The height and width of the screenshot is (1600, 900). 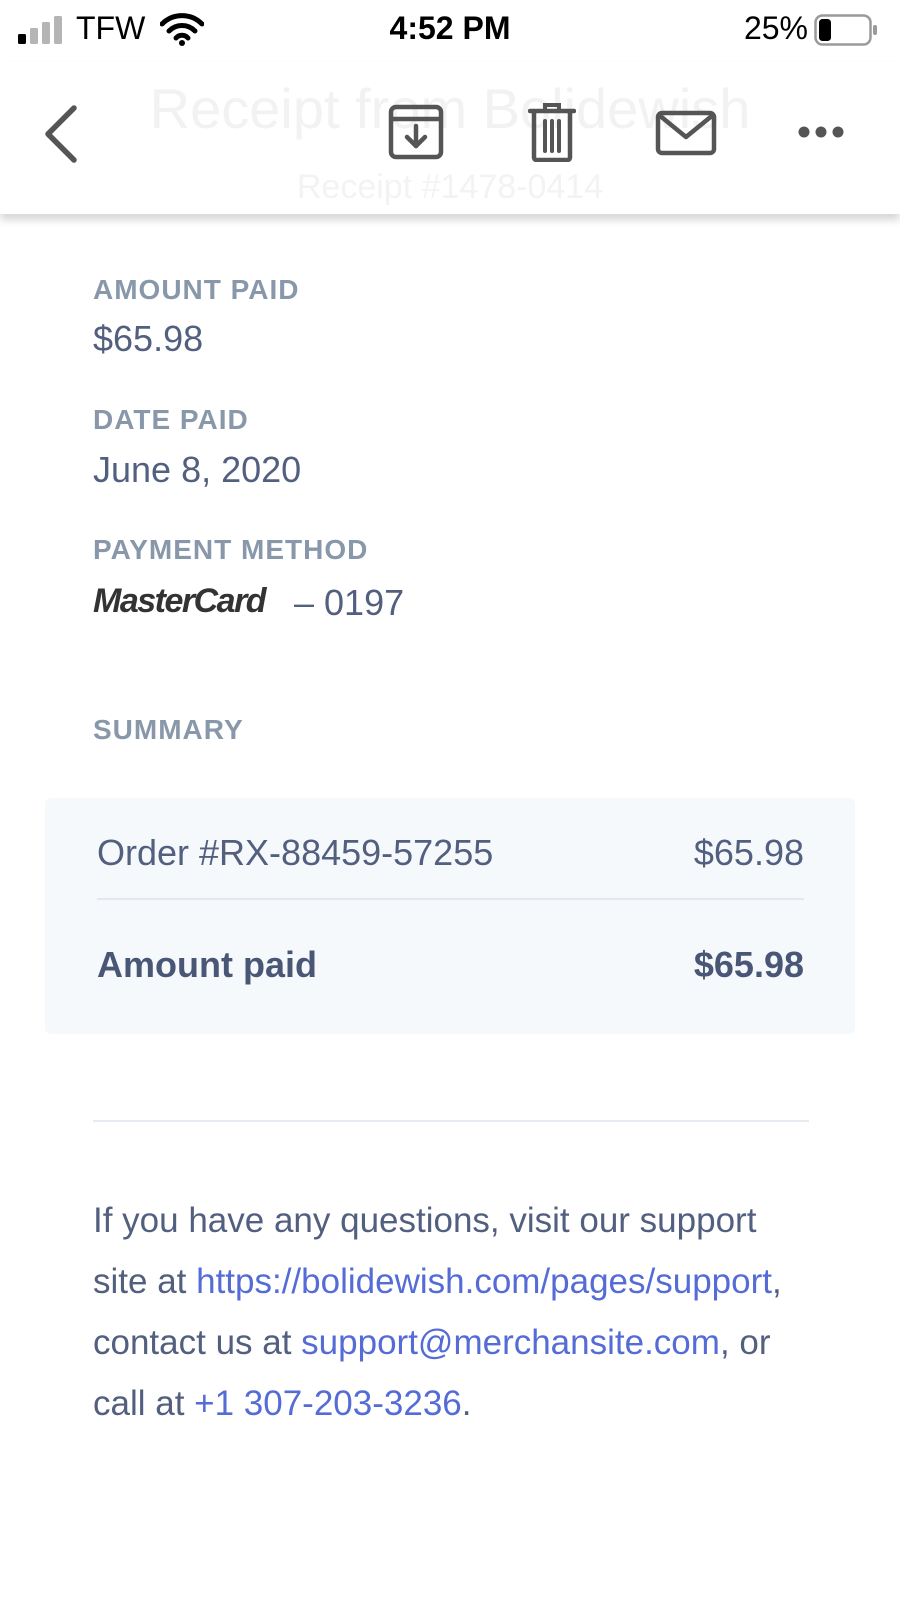 I want to click on nav-title: Receipt from Bolidewish, so click(x=450, y=108).